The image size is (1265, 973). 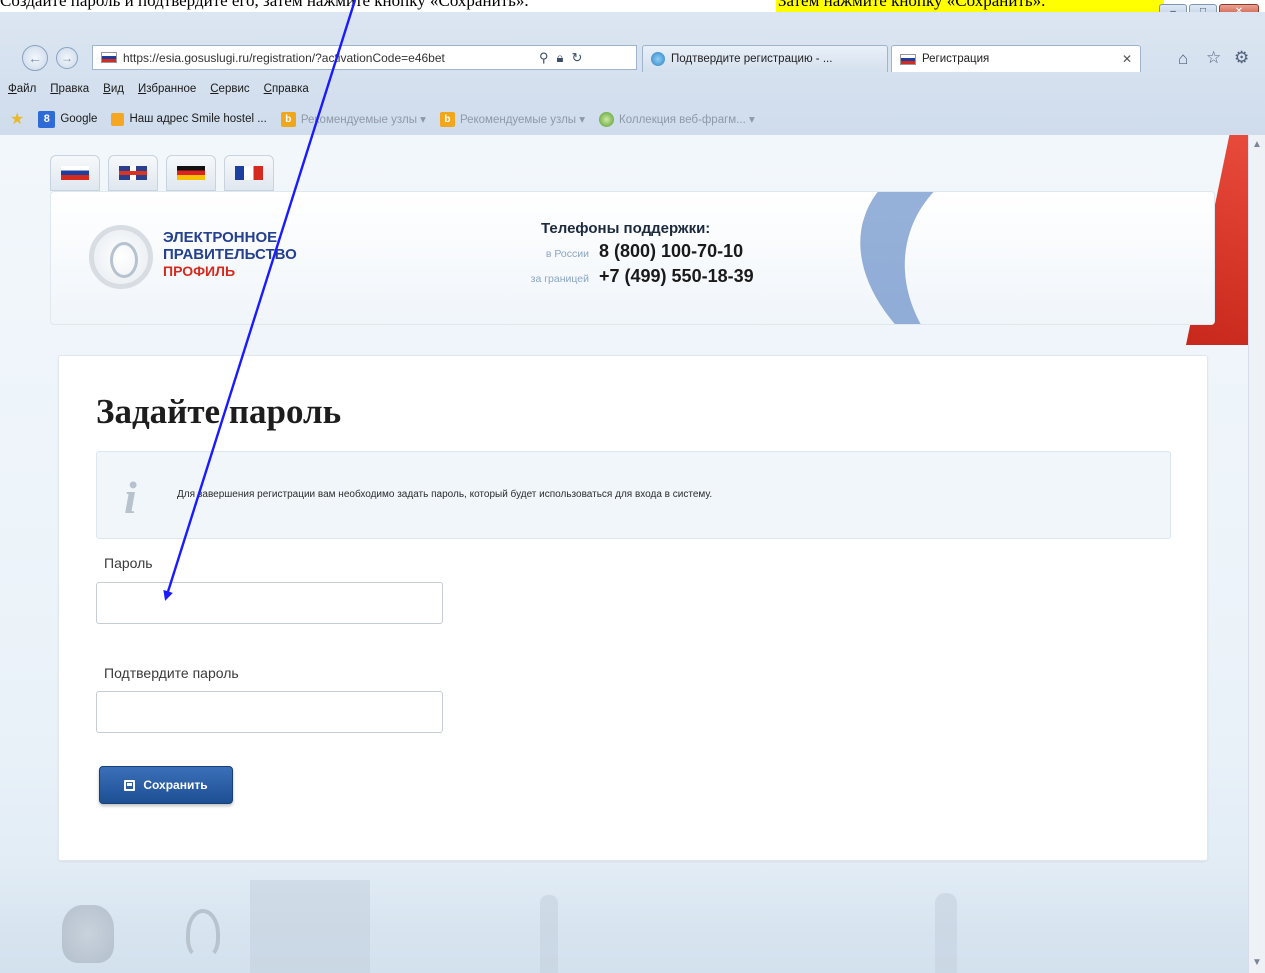 What do you see at coordinates (175, 785) in the screenshot?
I see `save-button-label: Сохранить` at bounding box center [175, 785].